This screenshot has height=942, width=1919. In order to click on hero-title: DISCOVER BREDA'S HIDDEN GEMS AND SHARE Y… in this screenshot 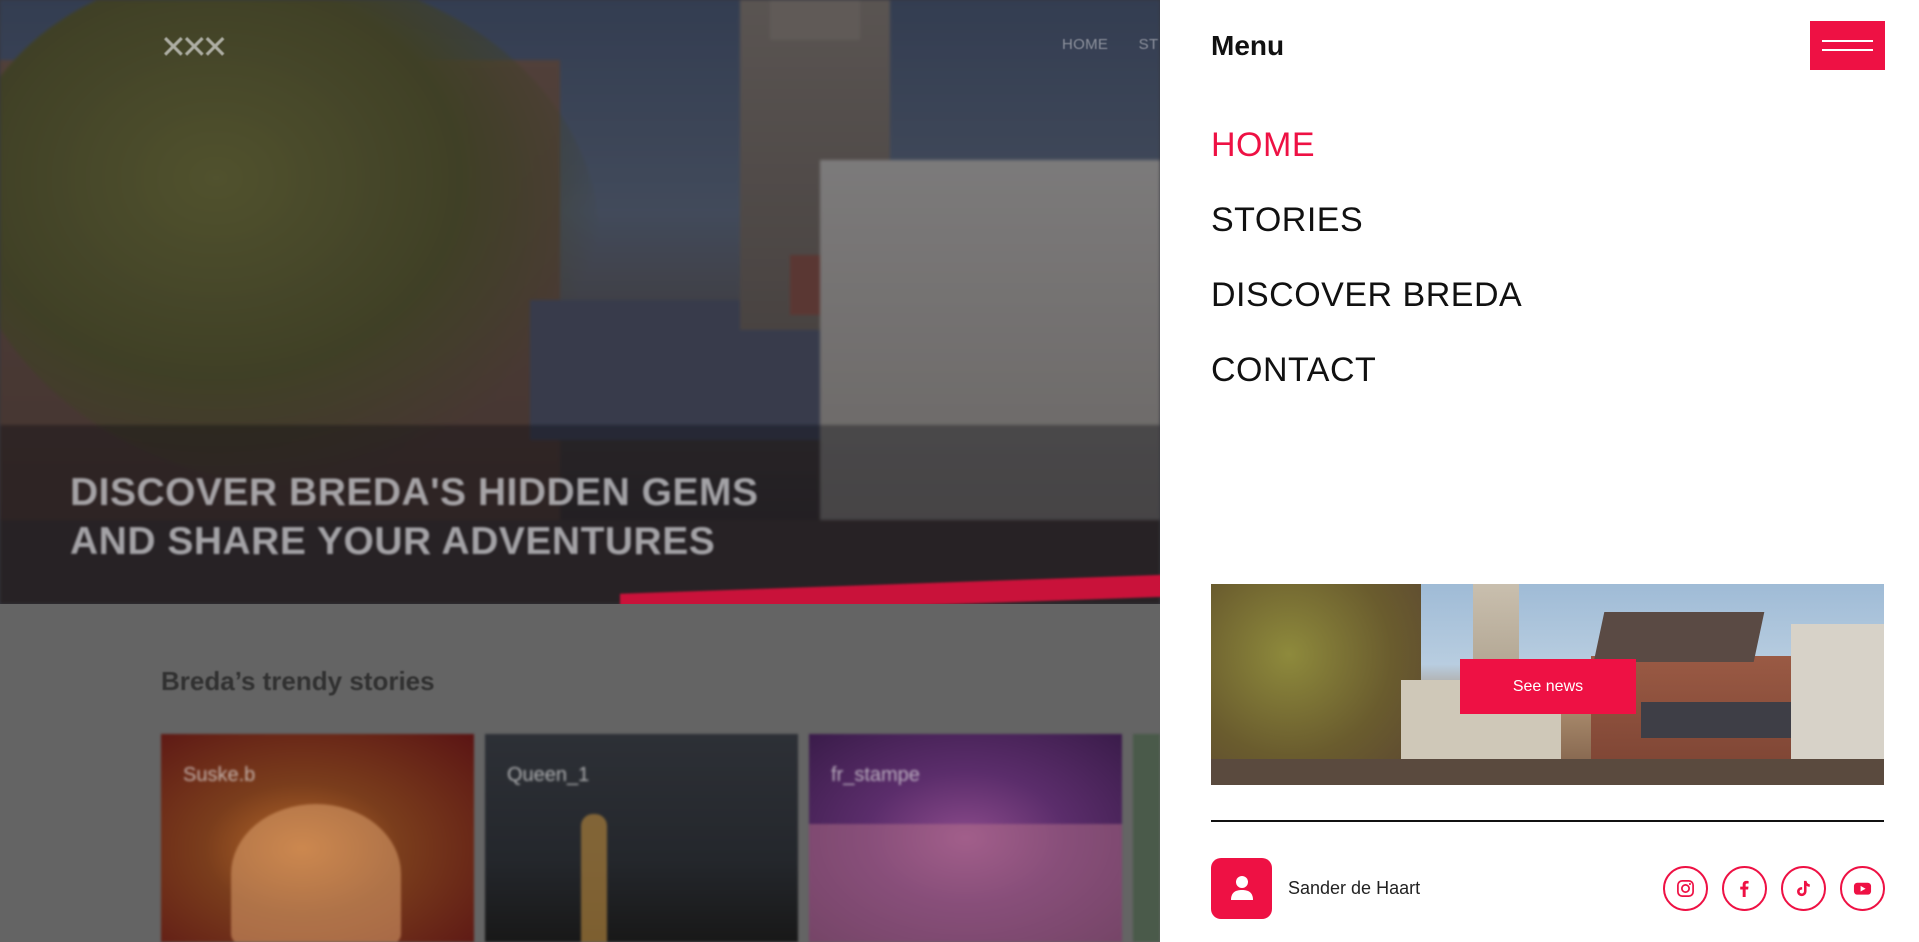, I will do `click(520, 517)`.